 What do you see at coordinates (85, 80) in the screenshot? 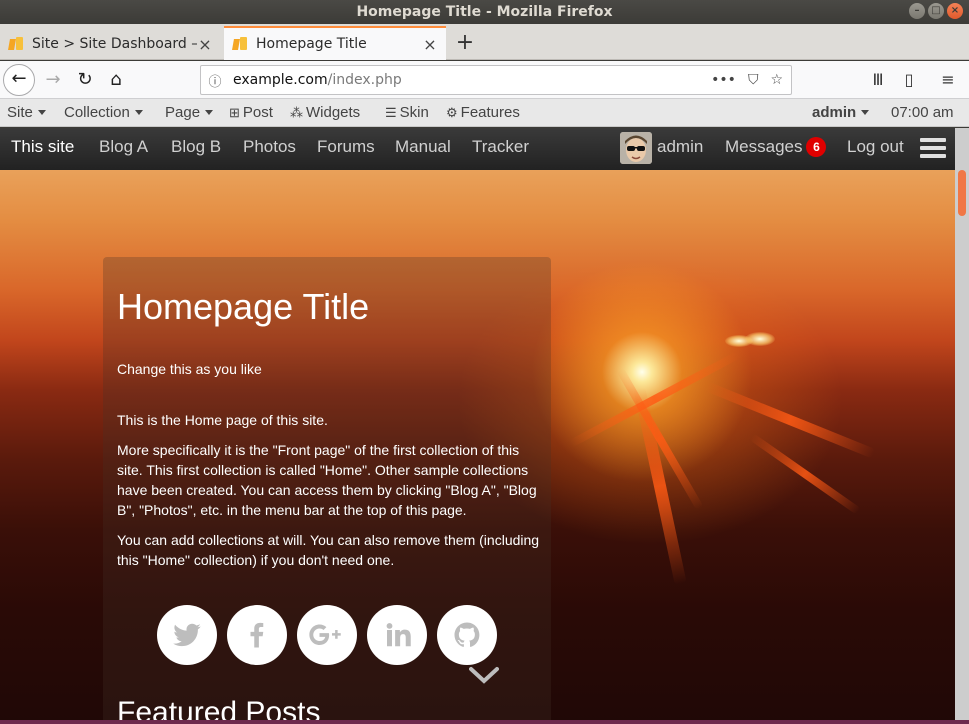
I see `reload-icon: ↻` at bounding box center [85, 80].